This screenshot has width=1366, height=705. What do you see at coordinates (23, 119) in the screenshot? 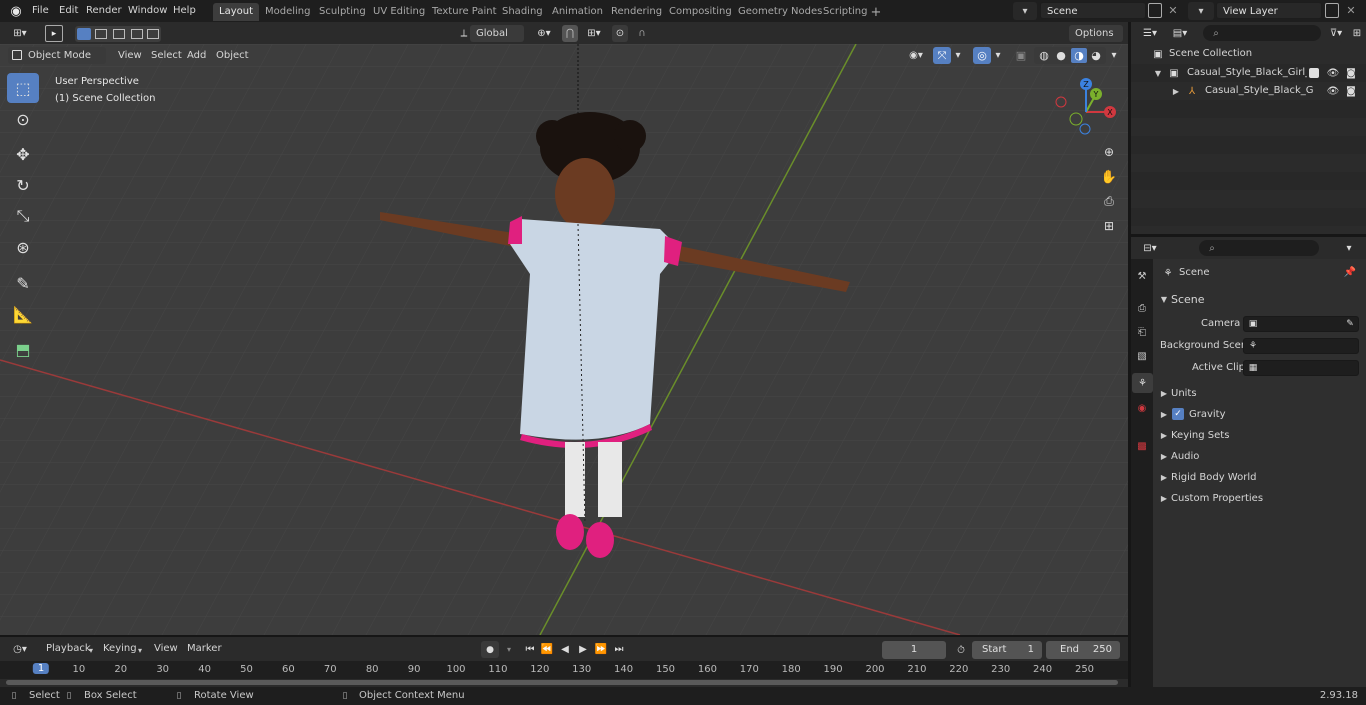
I see `cursor-tool-icon: ⊙` at bounding box center [23, 119].